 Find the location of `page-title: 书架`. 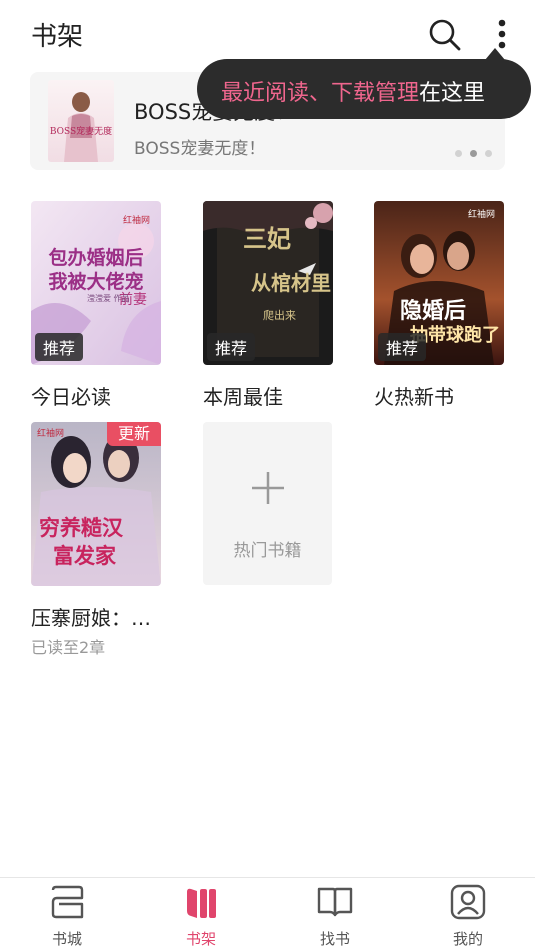

page-title: 书架 is located at coordinates (57, 37).